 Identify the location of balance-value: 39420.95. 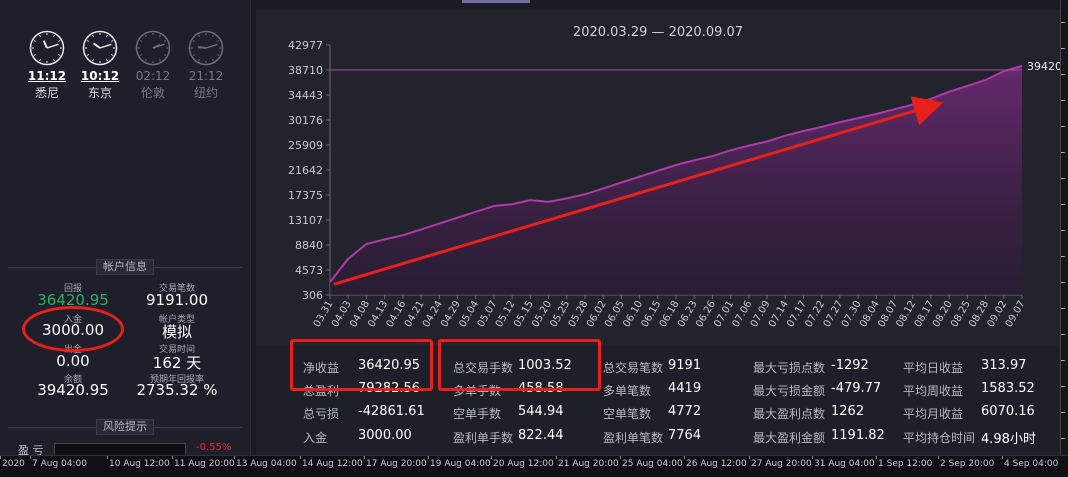
(73, 390).